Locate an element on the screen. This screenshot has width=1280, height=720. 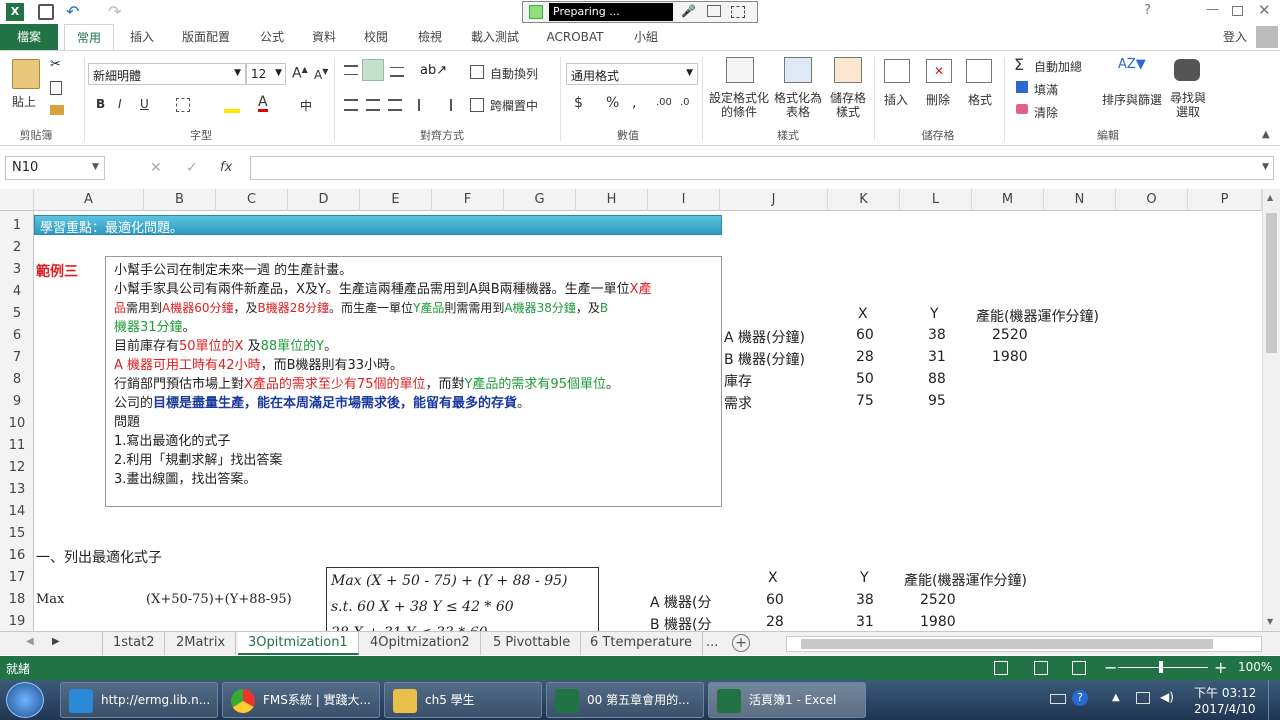
row-header: 13 is located at coordinates (17, 490).